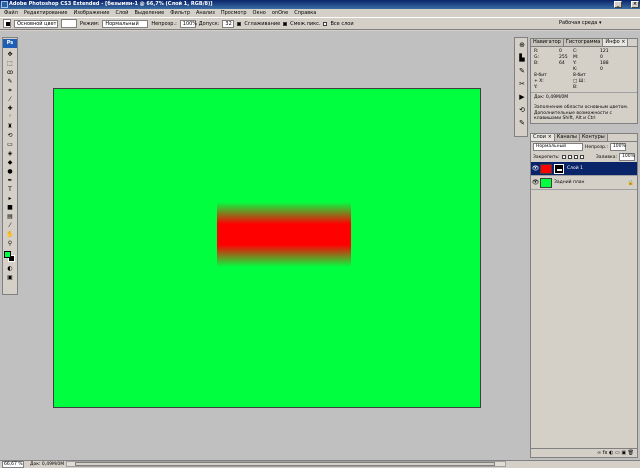  Describe the element at coordinates (522, 123) in the screenshot. I see `styles-panel-icon: ✎` at that location.